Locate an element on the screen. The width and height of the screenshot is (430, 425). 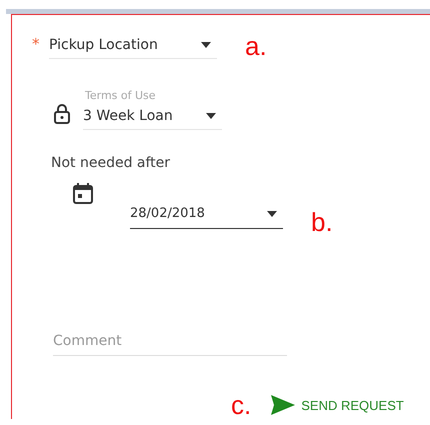
calendar-icon is located at coordinates (83, 193).